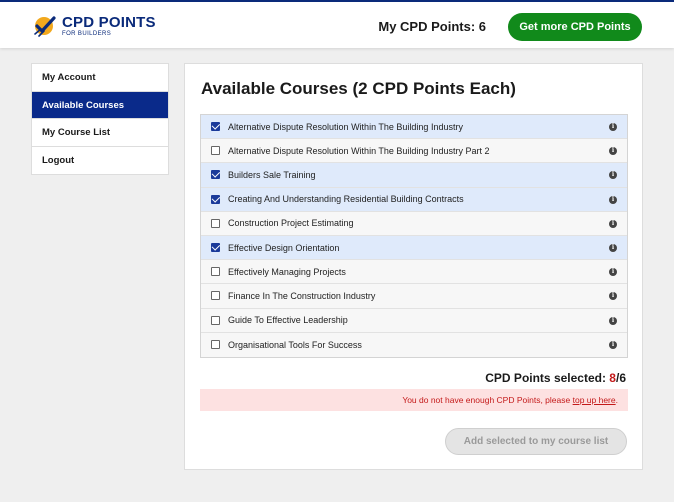 The width and height of the screenshot is (674, 502). Describe the element at coordinates (575, 27) in the screenshot. I see `get-more-points-button: Get more CPD Points` at that location.